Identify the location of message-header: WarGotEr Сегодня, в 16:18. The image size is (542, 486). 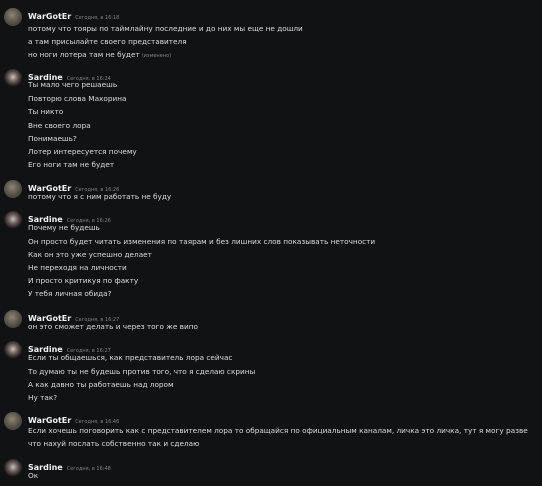
(74, 14).